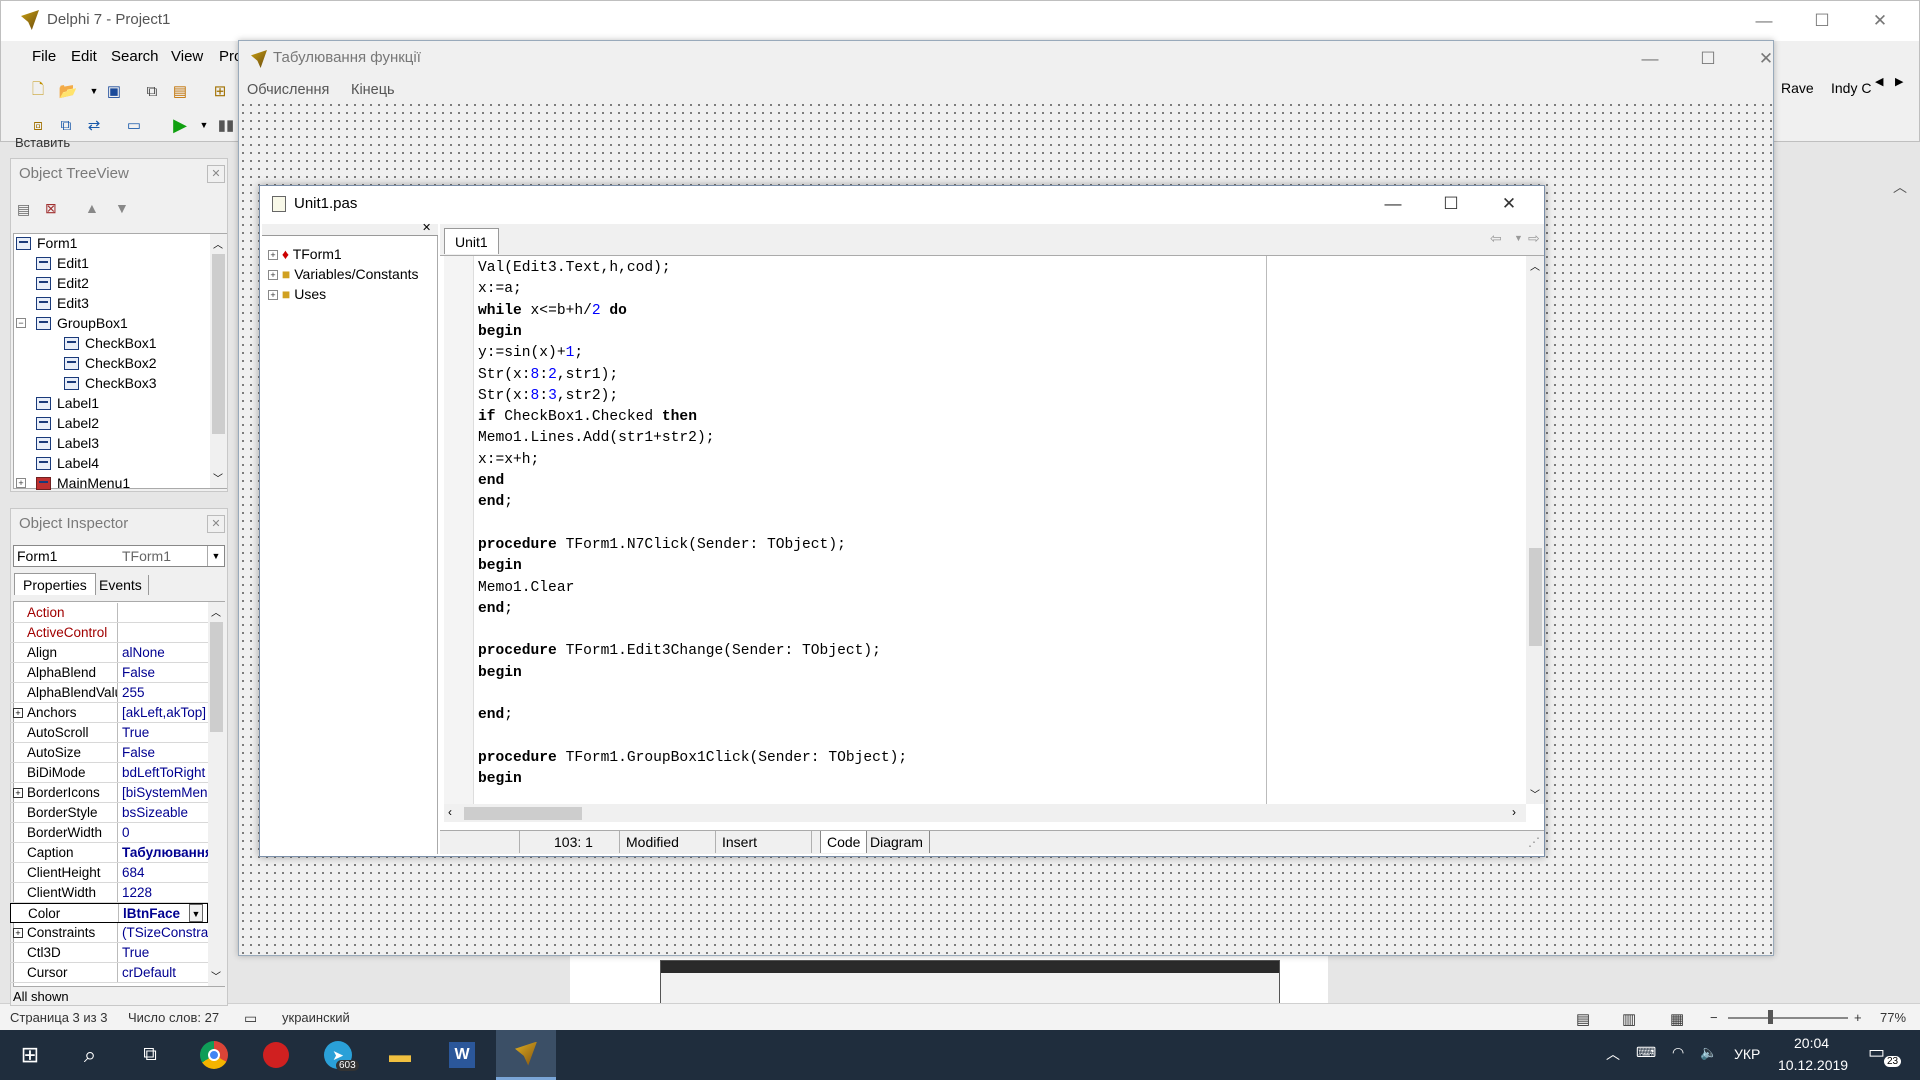  Describe the element at coordinates (109, 613) in the screenshot. I see `property-row: Action` at that location.